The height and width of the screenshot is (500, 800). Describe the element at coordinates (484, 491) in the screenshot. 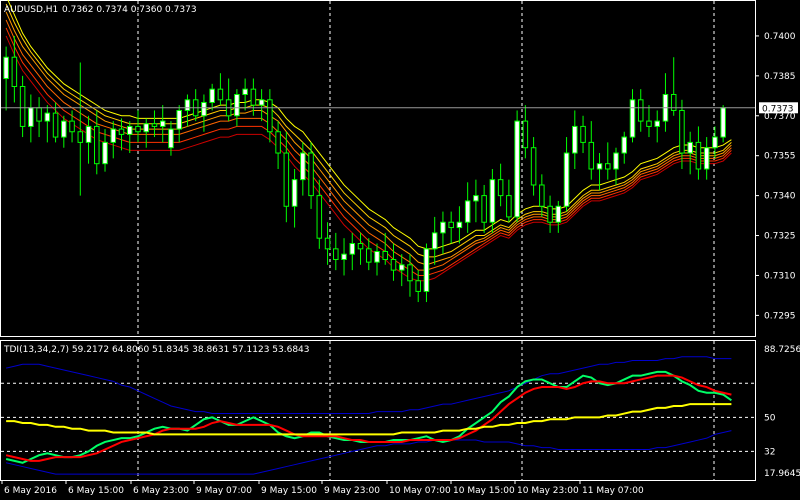

I see `time-tick-label: 10 May 15:00` at that location.